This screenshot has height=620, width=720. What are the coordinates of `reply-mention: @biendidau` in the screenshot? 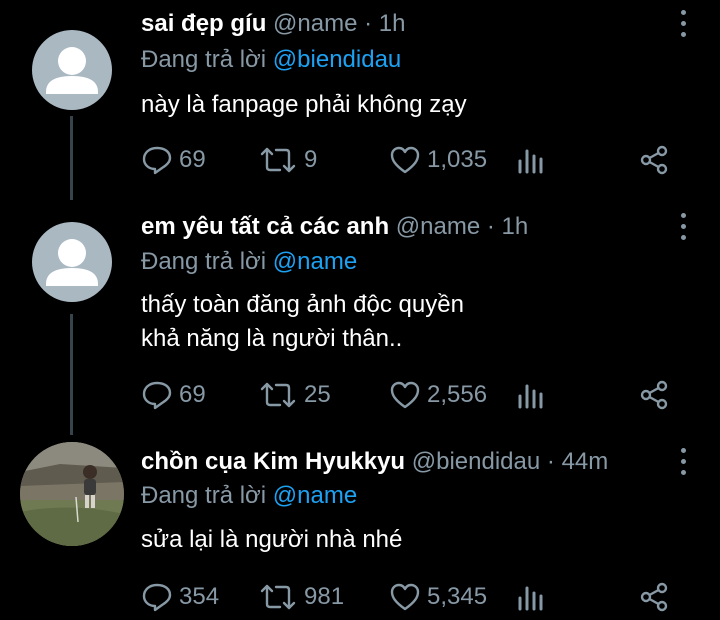 It's located at (337, 59).